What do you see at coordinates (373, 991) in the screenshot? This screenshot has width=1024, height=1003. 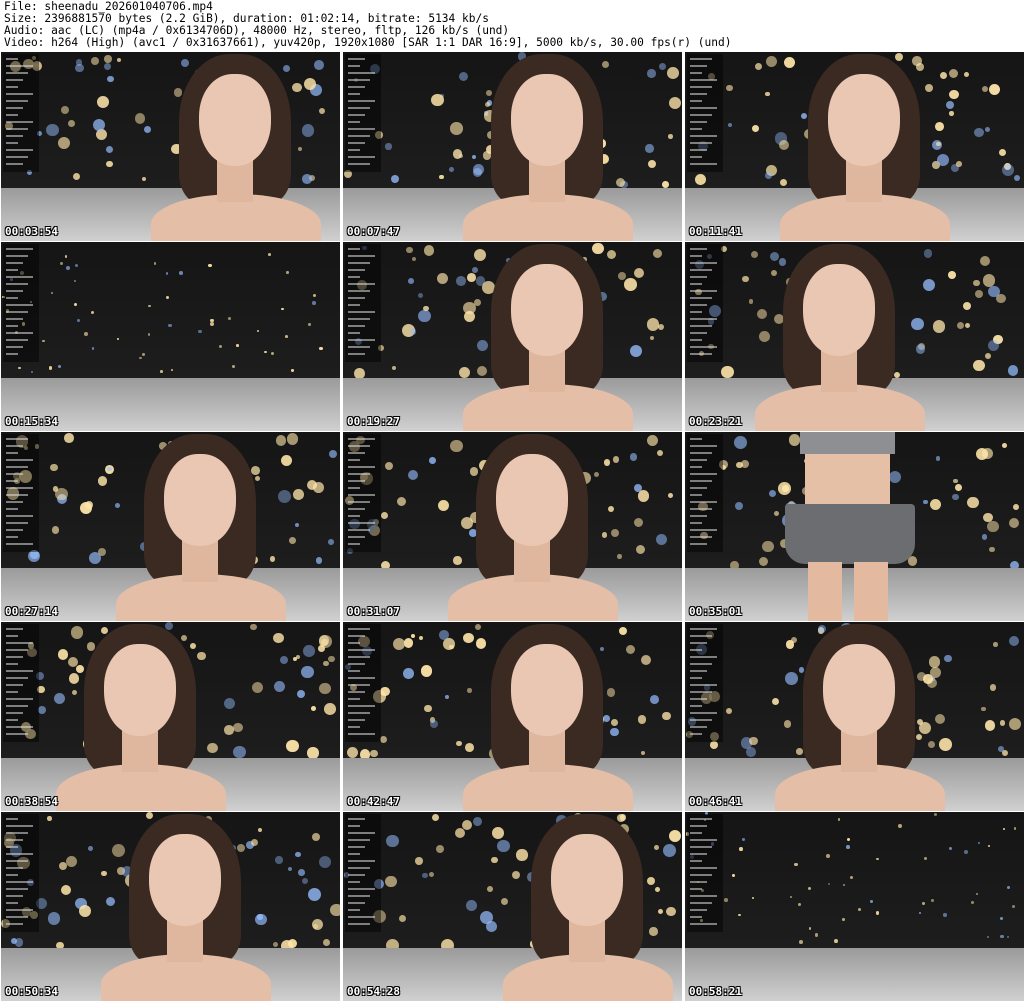 I see `thumbnail-timestamp: 00:54:28` at bounding box center [373, 991].